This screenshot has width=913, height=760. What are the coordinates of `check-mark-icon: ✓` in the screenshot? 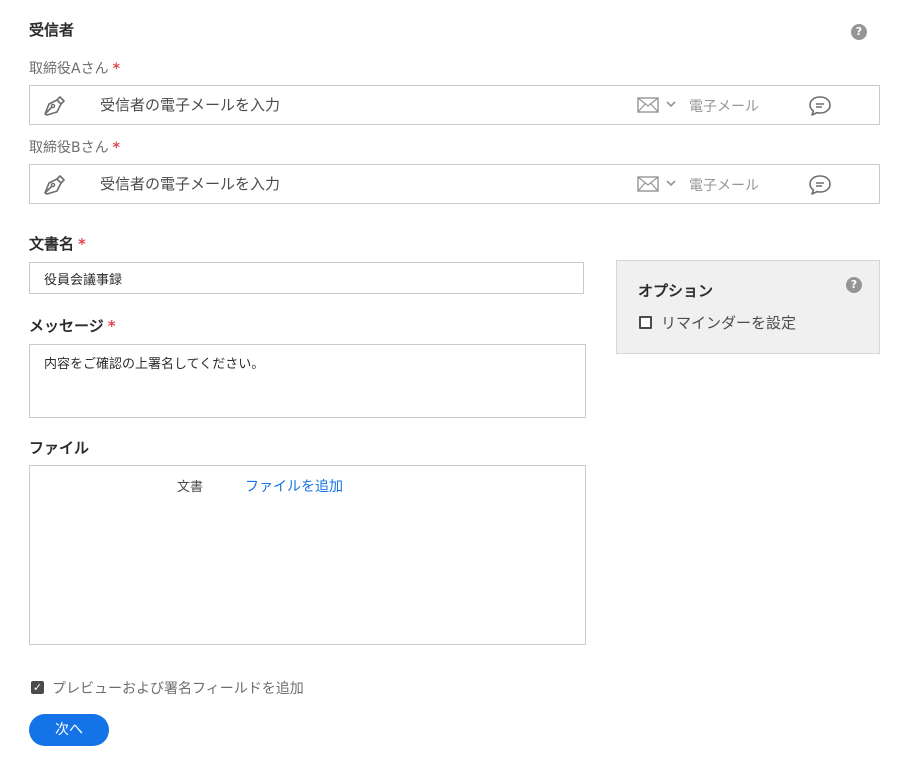 It's located at (37, 687).